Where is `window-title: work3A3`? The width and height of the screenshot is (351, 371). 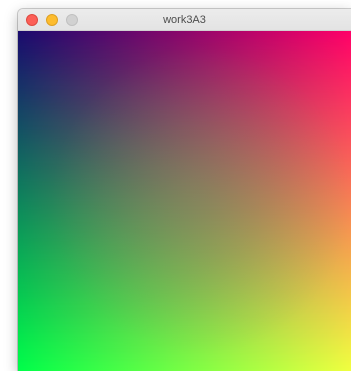
window-title: work3A3 is located at coordinates (184, 20).